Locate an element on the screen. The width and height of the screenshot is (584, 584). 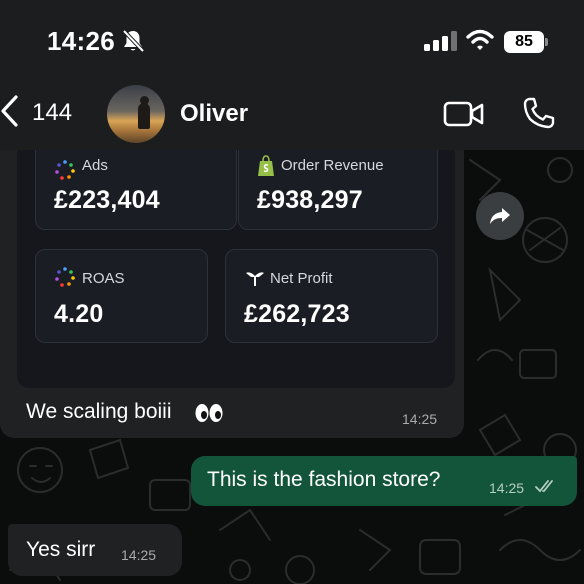
battery-icon: 85 is located at coordinates (526, 42).